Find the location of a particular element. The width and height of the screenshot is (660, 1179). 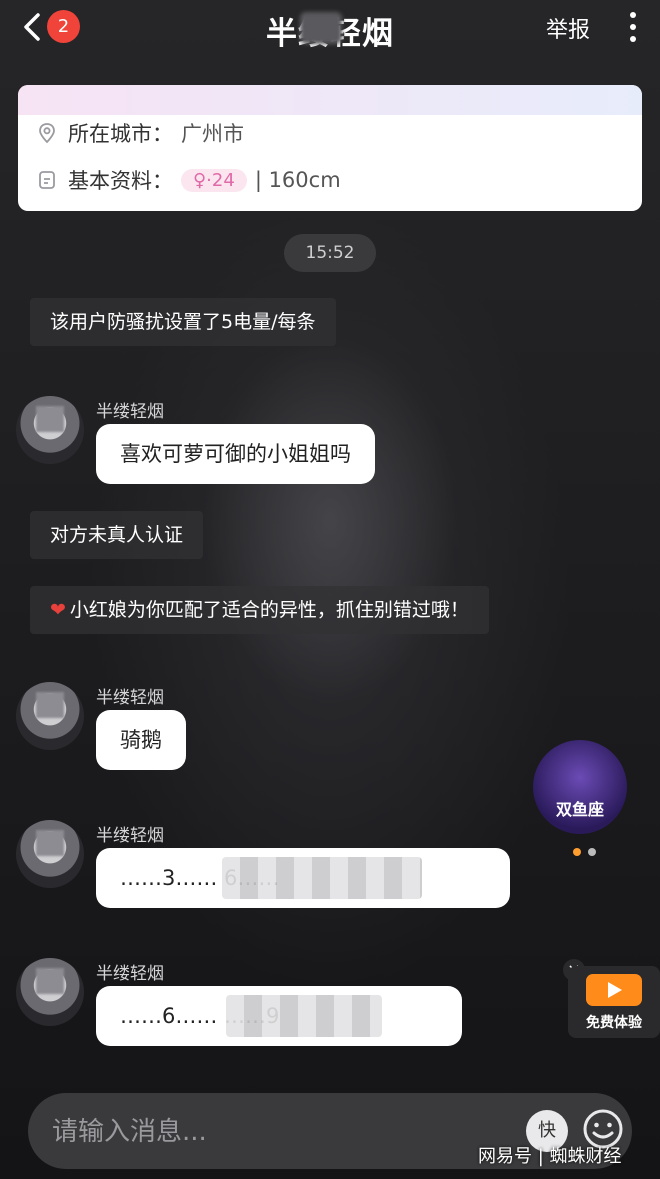

city-row: 所在城市： 广州市 is located at coordinates (140, 133).